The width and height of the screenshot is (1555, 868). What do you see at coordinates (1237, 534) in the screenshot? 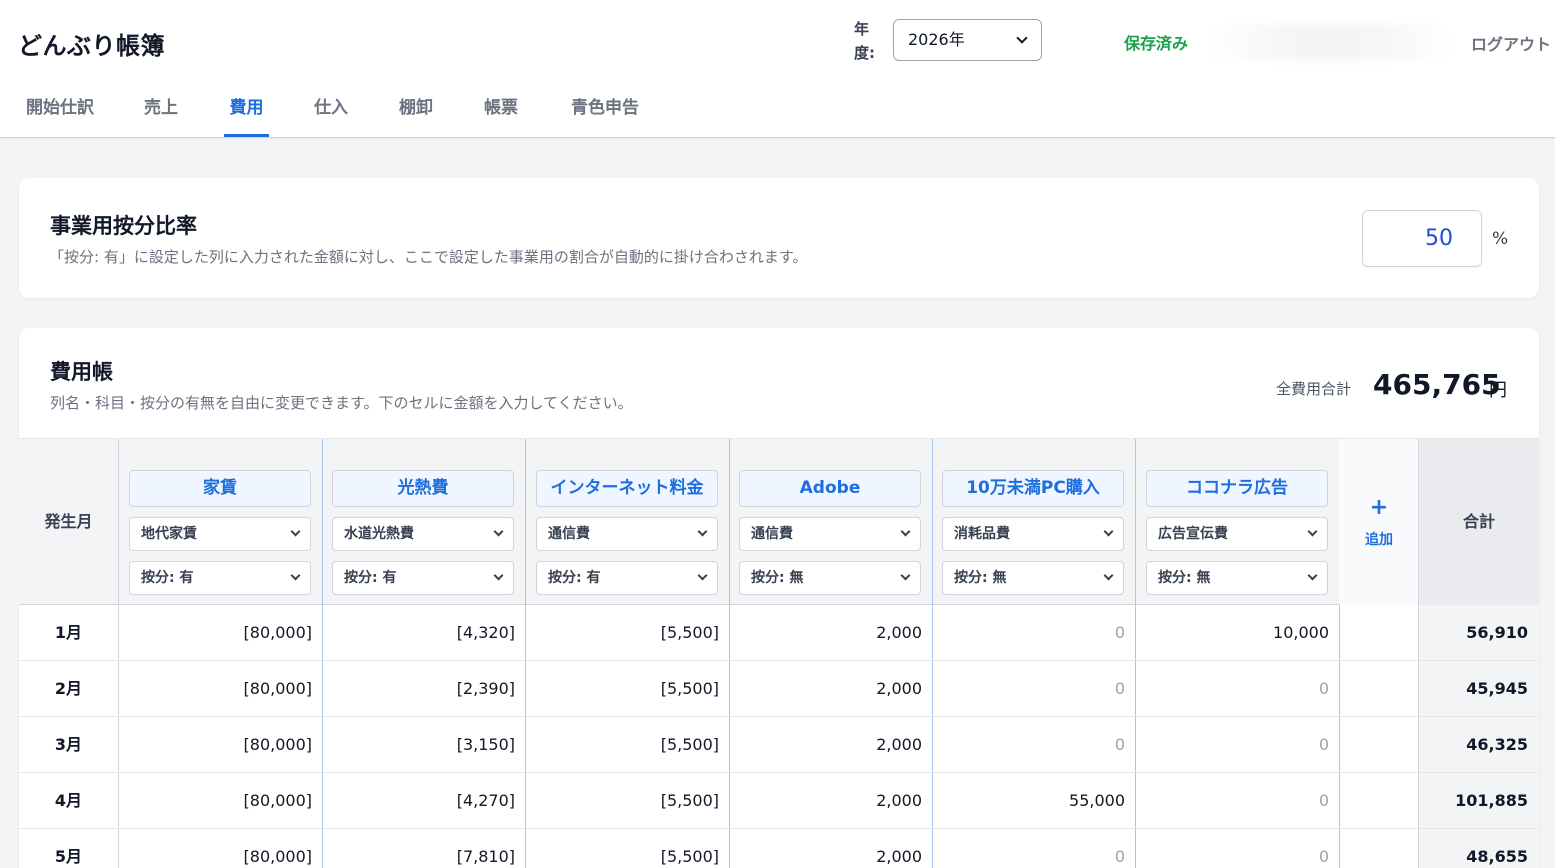
I see `account-select: 広告宣伝費` at bounding box center [1237, 534].